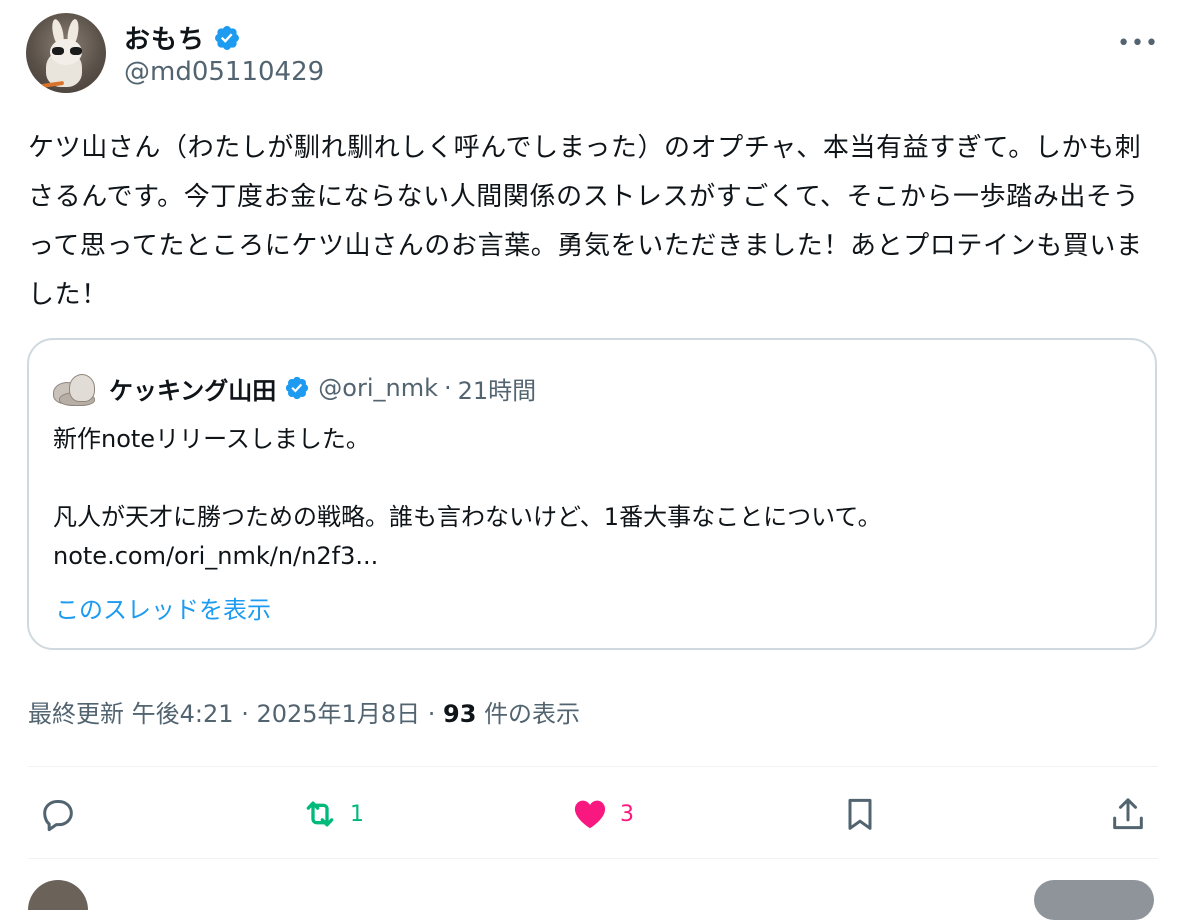  I want to click on like-count: 3, so click(627, 814).